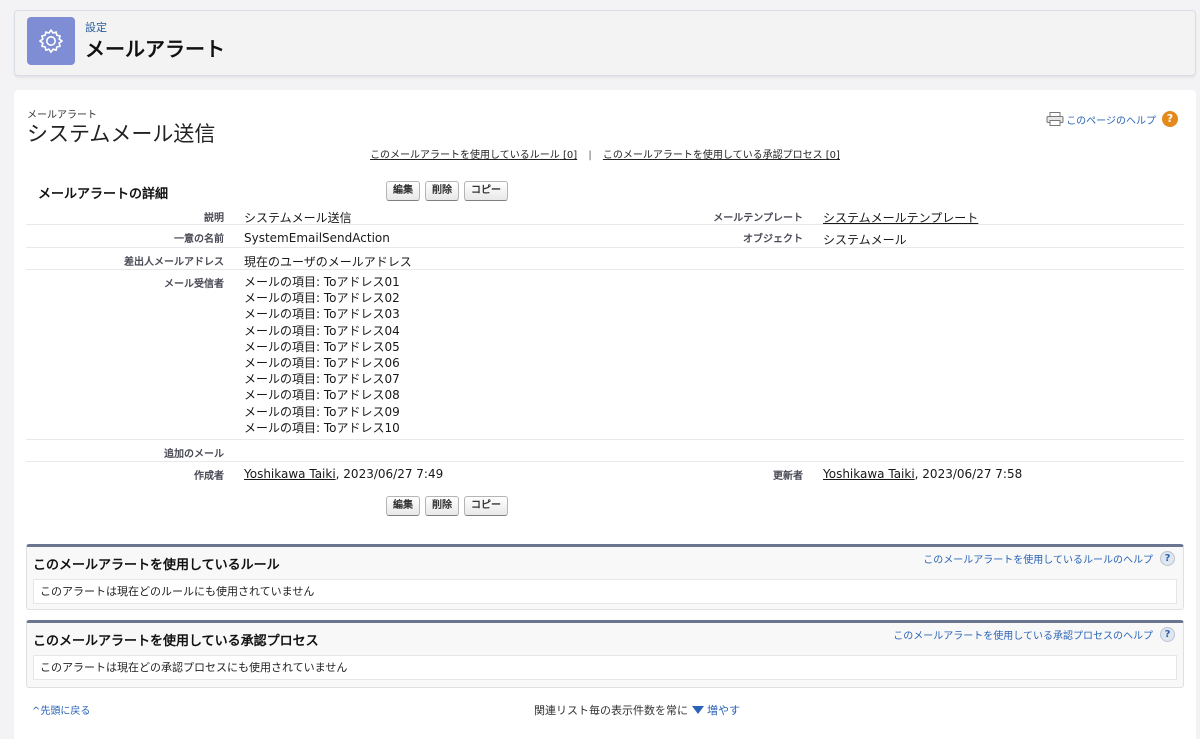 The width and height of the screenshot is (1200, 739). What do you see at coordinates (788, 476) in the screenshot?
I see `modified-by-label: 更新者` at bounding box center [788, 476].